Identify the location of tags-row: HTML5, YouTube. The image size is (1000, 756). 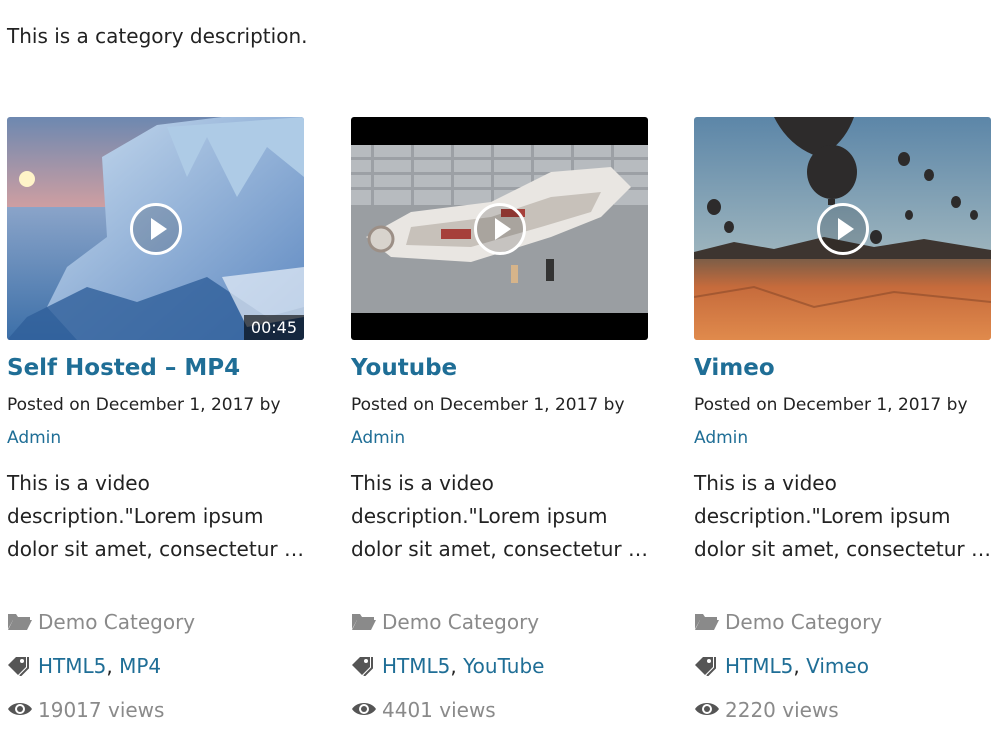
(447, 666).